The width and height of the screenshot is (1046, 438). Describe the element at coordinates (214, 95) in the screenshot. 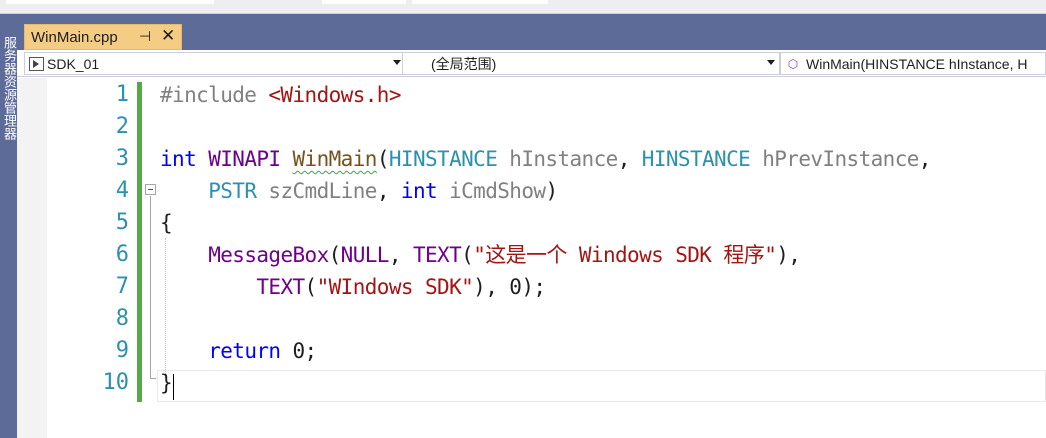

I see `code-token: #include` at that location.